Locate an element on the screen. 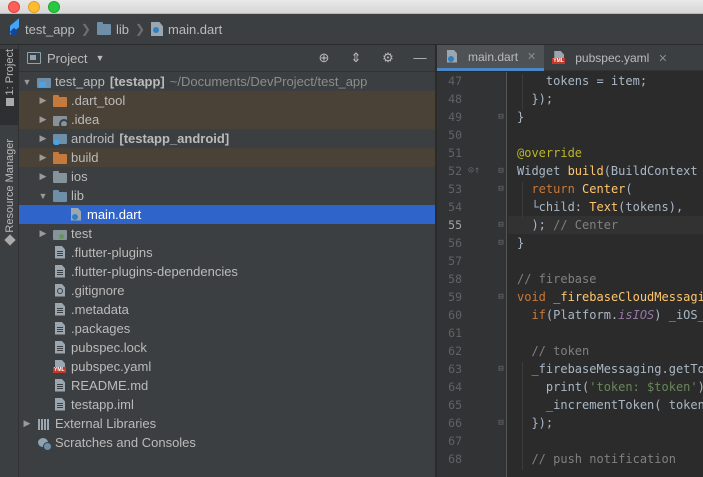 This screenshot has height=477, width=703. tab-label: 1: Project is located at coordinates (9, 72).